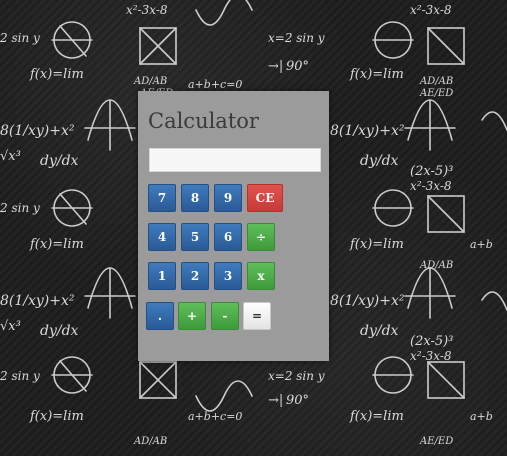 The width and height of the screenshot is (507, 456). I want to click on key-4-button: 4, so click(162, 237).